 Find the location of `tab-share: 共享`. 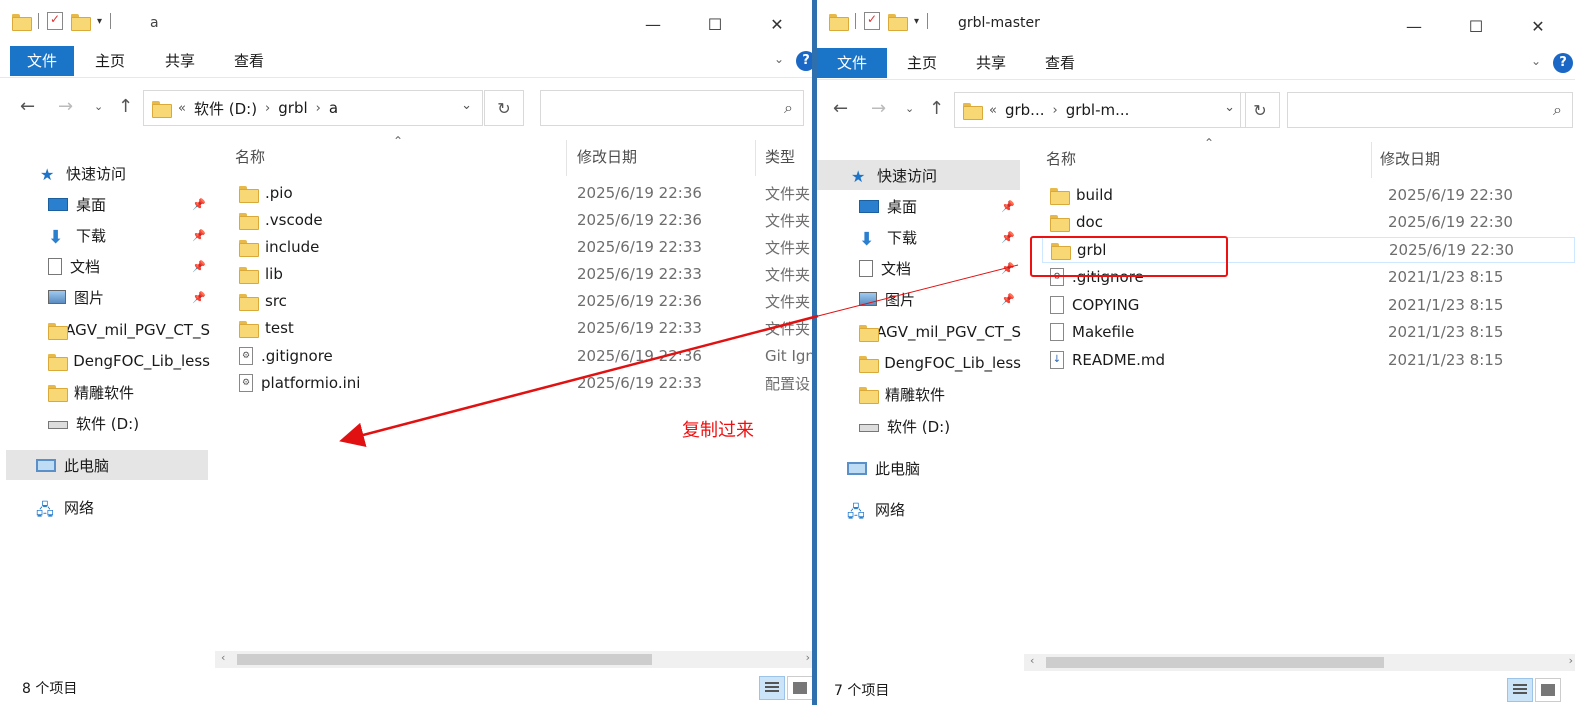

tab-share: 共享 is located at coordinates (991, 63).